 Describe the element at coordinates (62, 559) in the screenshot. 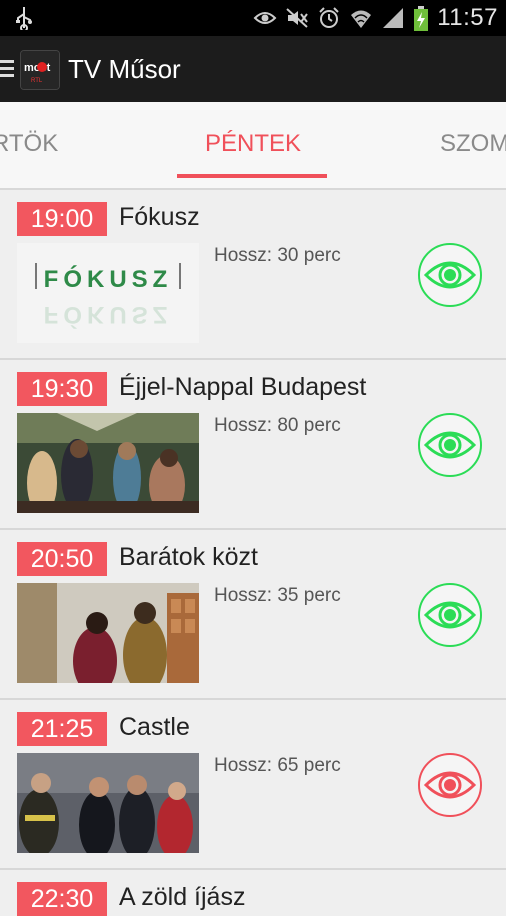

I see `time-badge: 20:50` at that location.